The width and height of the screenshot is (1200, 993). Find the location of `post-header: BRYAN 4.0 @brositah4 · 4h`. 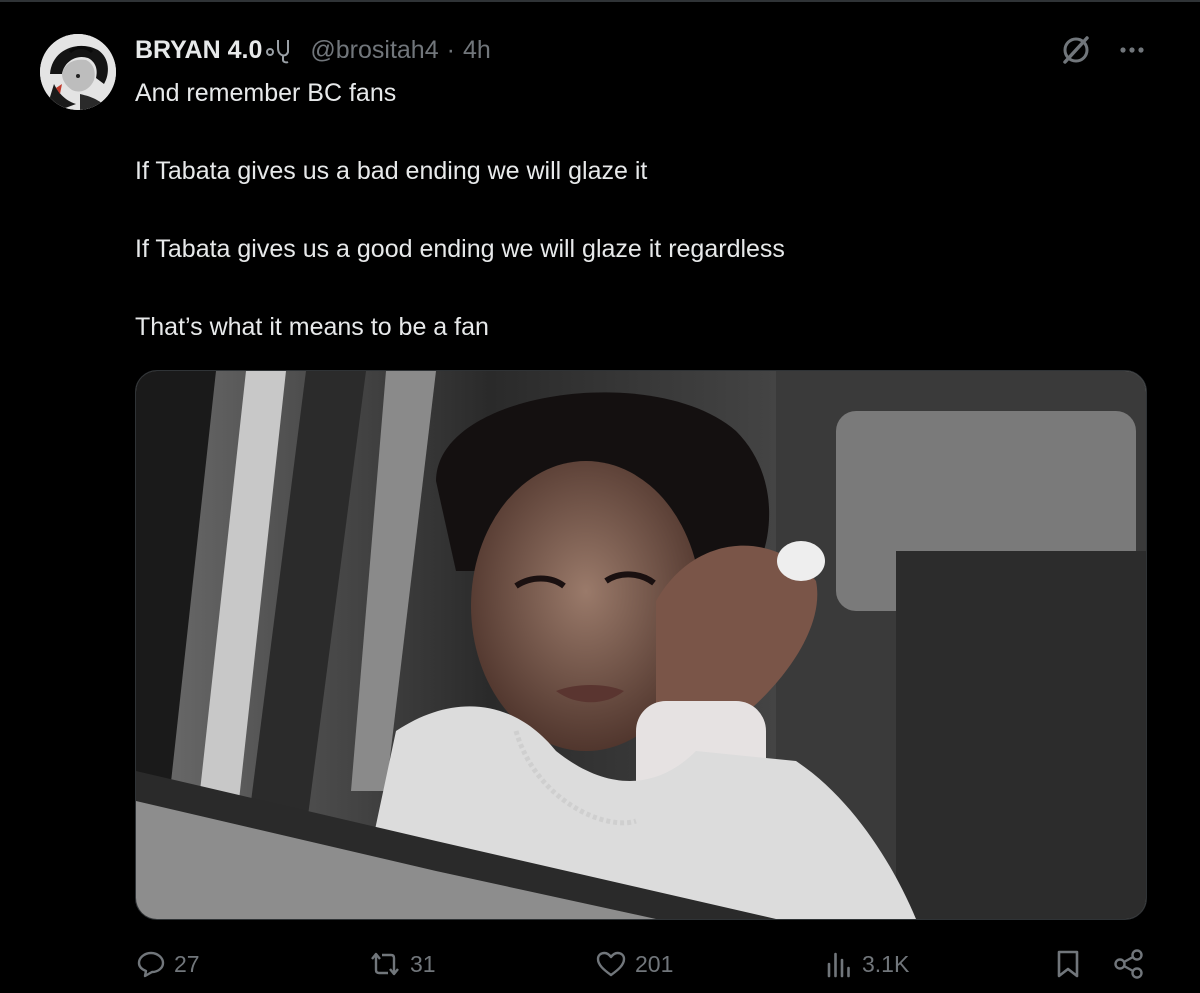

post-header: BRYAN 4.0 @brositah4 · 4h is located at coordinates (313, 50).